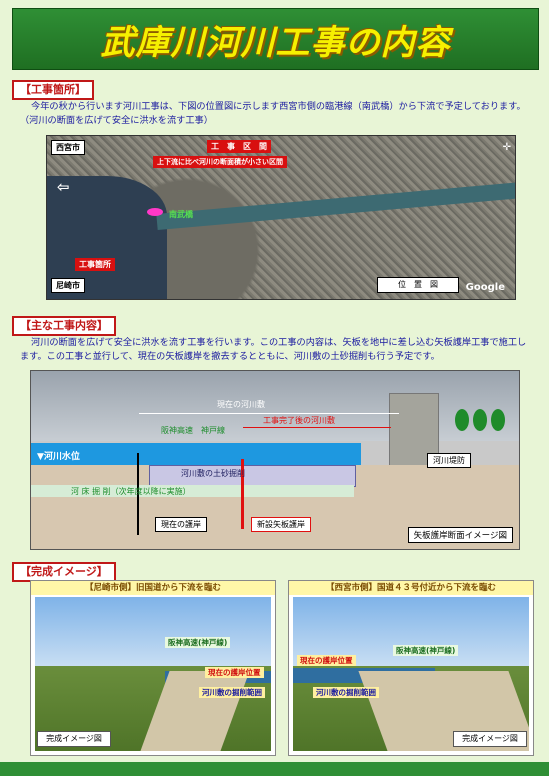 The width and height of the screenshot is (549, 776). What do you see at coordinates (153, 588) in the screenshot?
I see `photo-left-caption: 【尼崎市側】旧国道から下流を臨む` at bounding box center [153, 588].